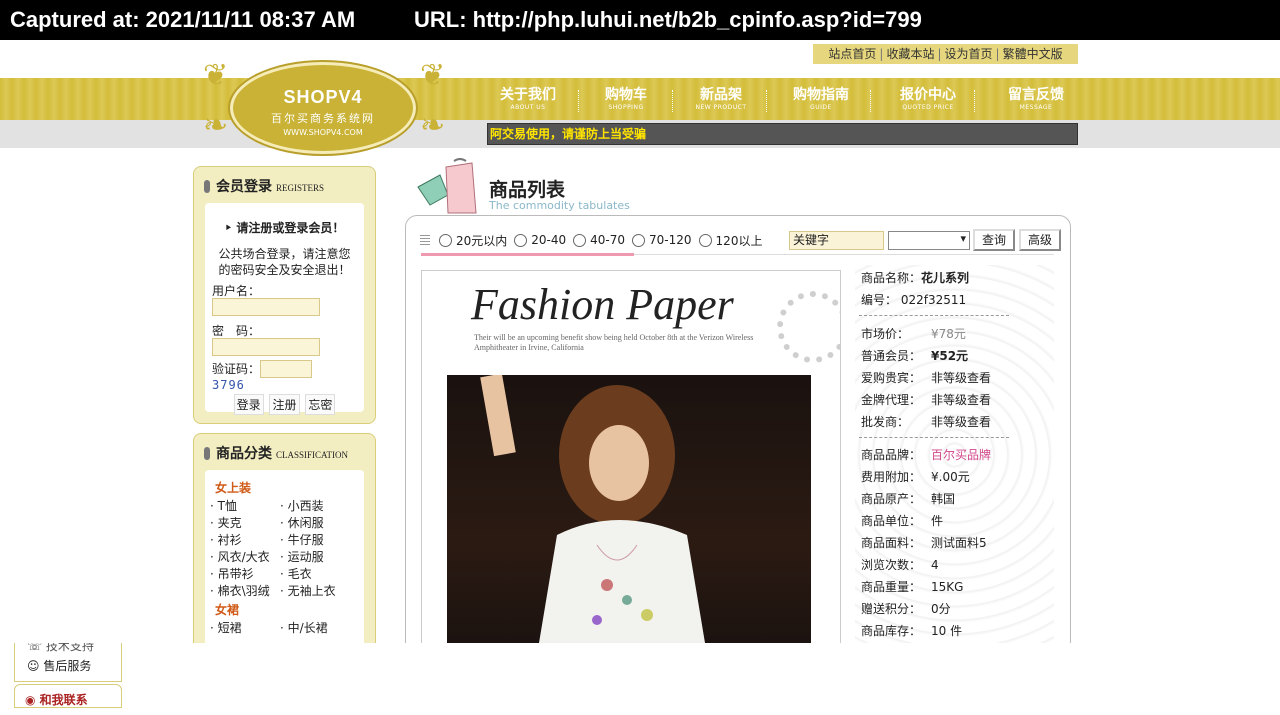  Describe the element at coordinates (266, 307) in the screenshot. I see `username-input` at that location.